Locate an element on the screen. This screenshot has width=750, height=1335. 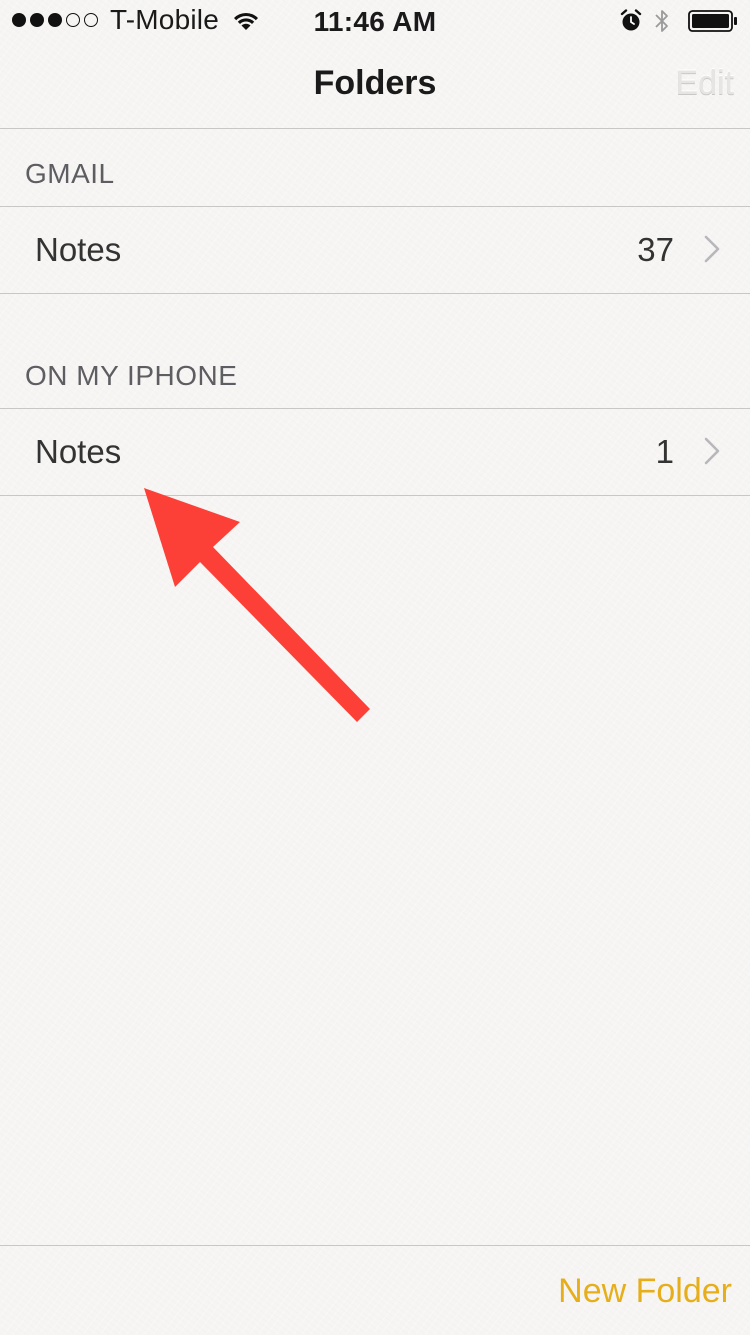
status-right is located at coordinates (679, 21).